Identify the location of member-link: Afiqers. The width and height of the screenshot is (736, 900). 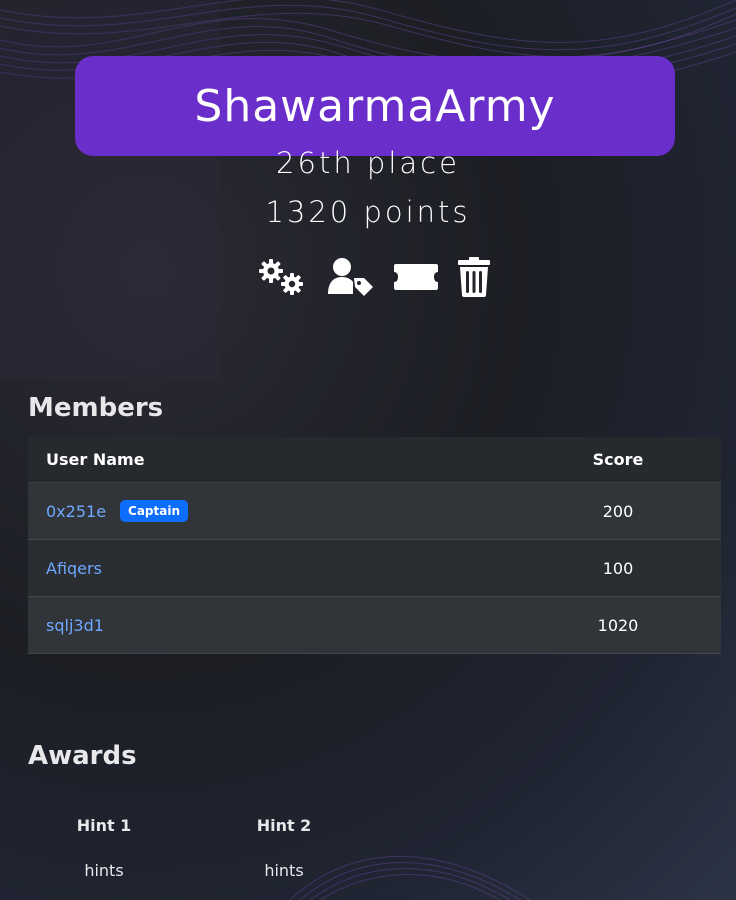
(74, 568).